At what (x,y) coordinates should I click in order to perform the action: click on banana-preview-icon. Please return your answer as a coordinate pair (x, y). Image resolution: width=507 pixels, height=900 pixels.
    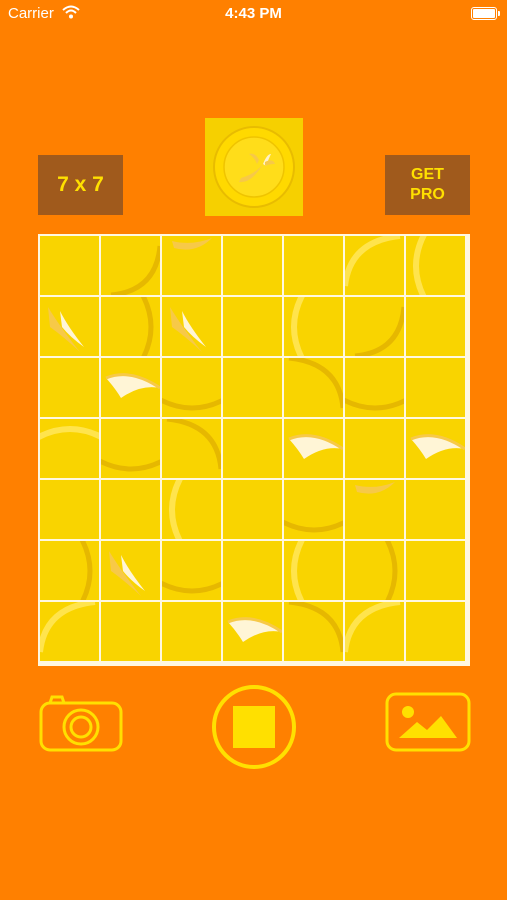
    Looking at the image, I should click on (254, 167).